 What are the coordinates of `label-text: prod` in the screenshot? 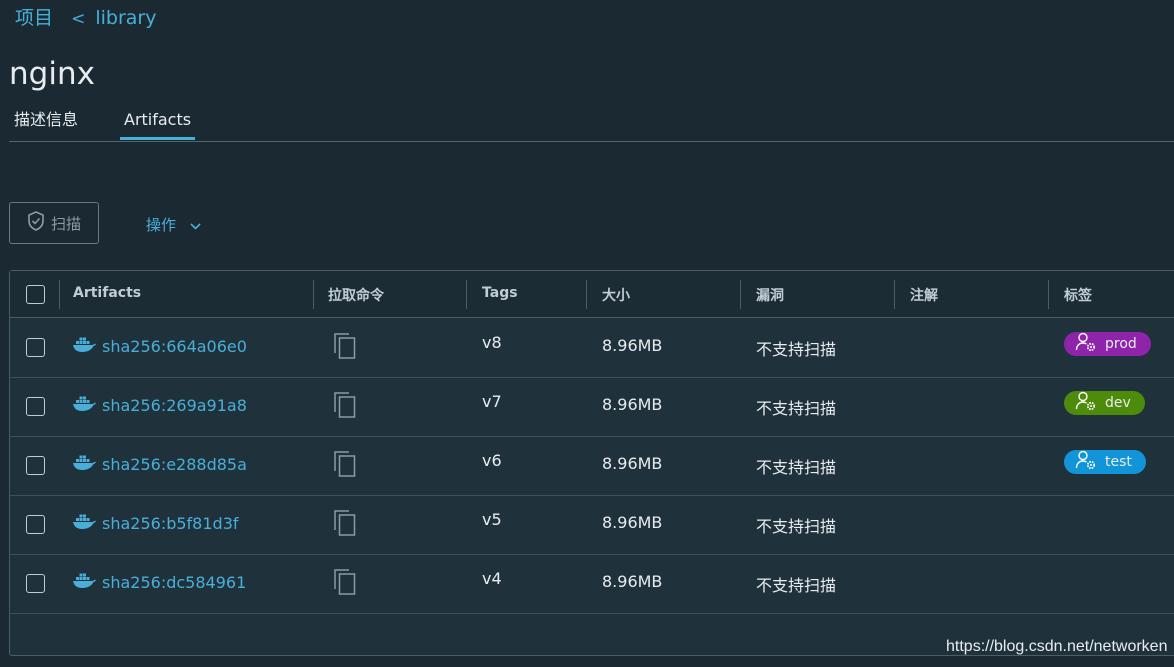 It's located at (1121, 344).